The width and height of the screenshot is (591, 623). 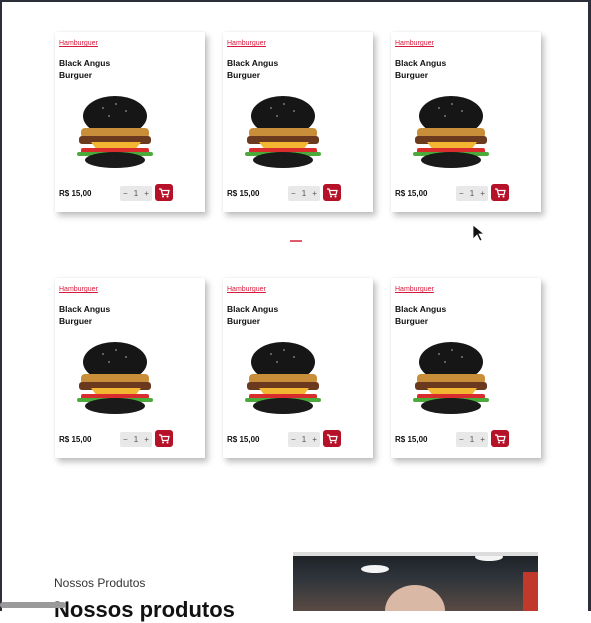 What do you see at coordinates (1, 305) in the screenshot?
I see `window-left-border` at bounding box center [1, 305].